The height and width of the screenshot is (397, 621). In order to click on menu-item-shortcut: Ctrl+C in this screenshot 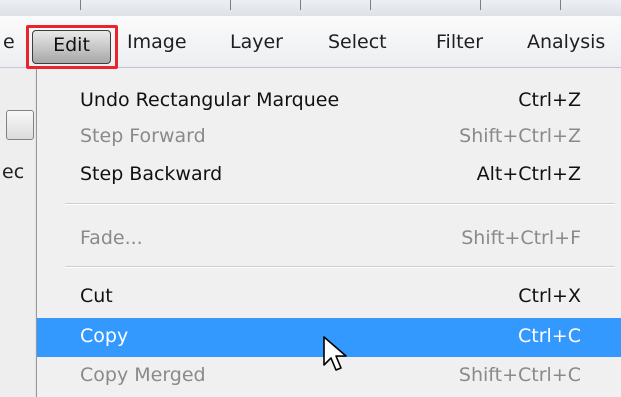, I will do `click(549, 336)`.